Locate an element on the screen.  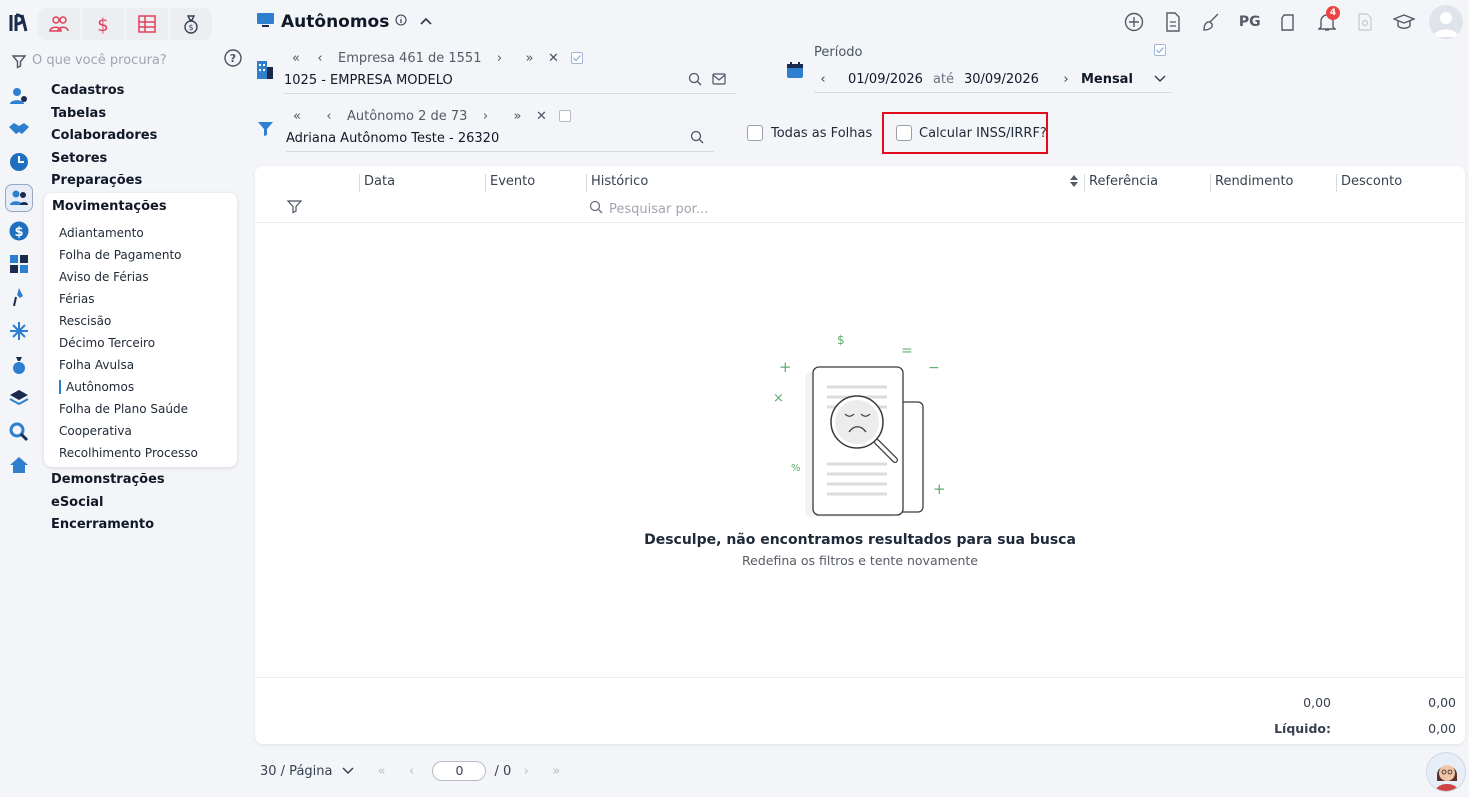
submenu-item-rescisao: Rescisão is located at coordinates (144, 321).